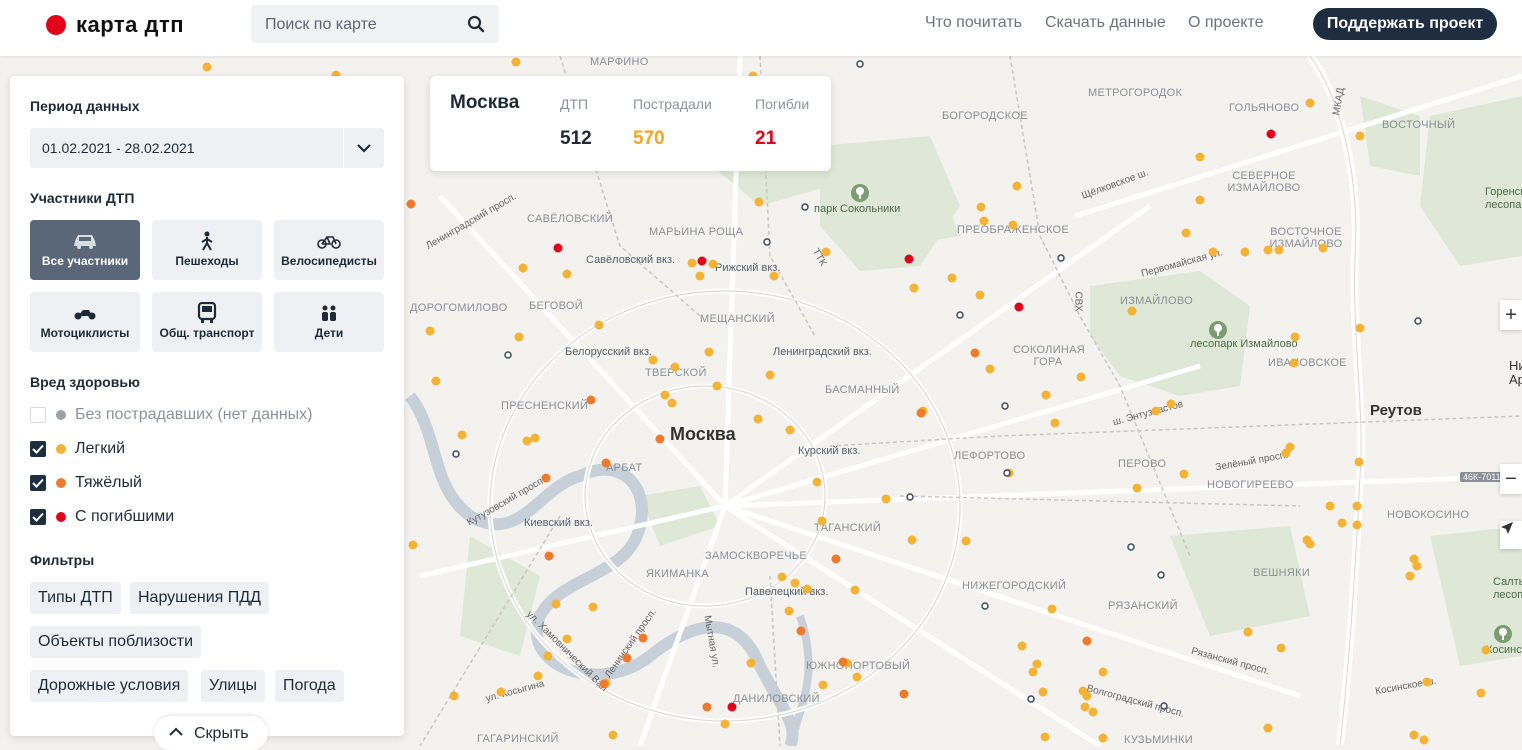 The height and width of the screenshot is (750, 1522). I want to click on bicycle-icon, so click(329, 242).